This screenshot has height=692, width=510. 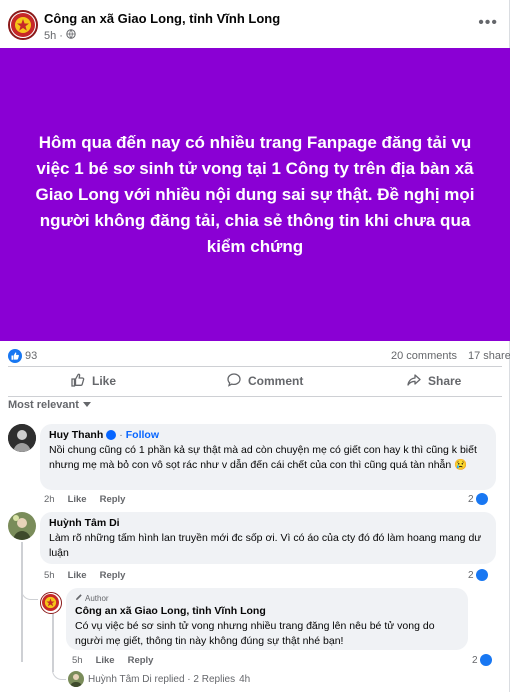 I want to click on share-icon, so click(x=414, y=381).